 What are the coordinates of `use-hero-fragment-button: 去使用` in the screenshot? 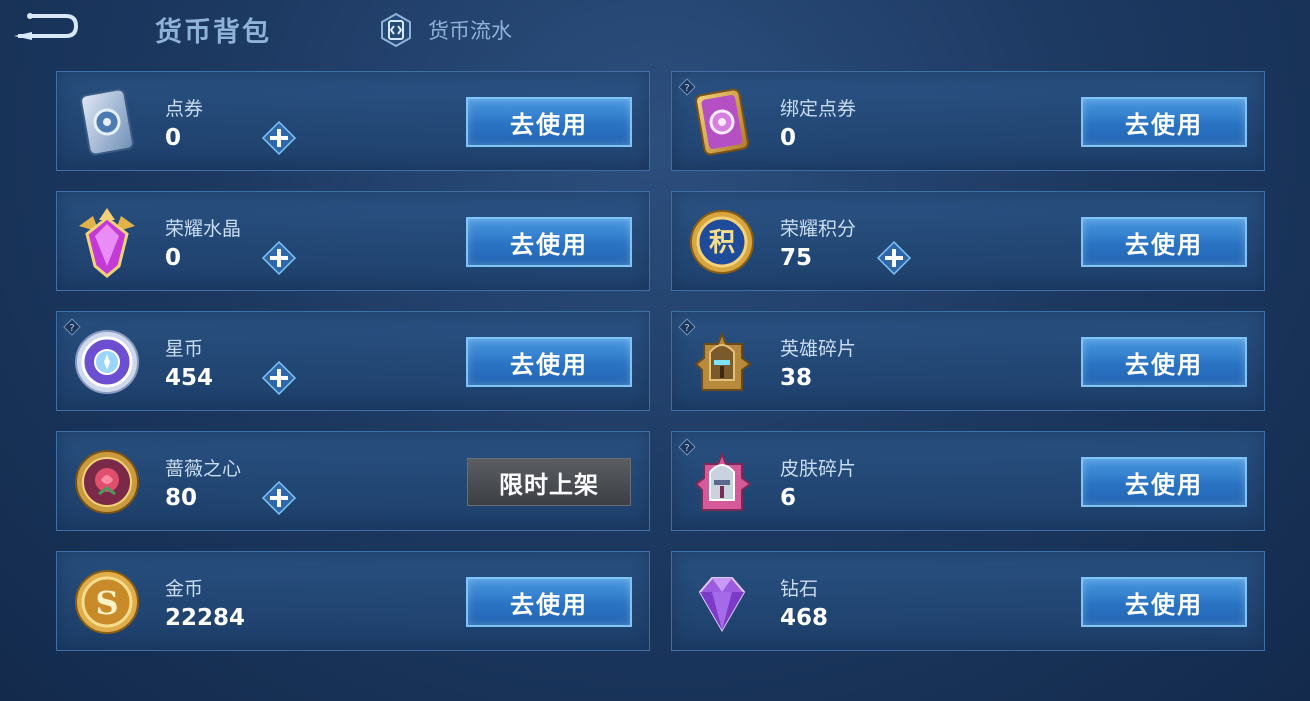 It's located at (1164, 362).